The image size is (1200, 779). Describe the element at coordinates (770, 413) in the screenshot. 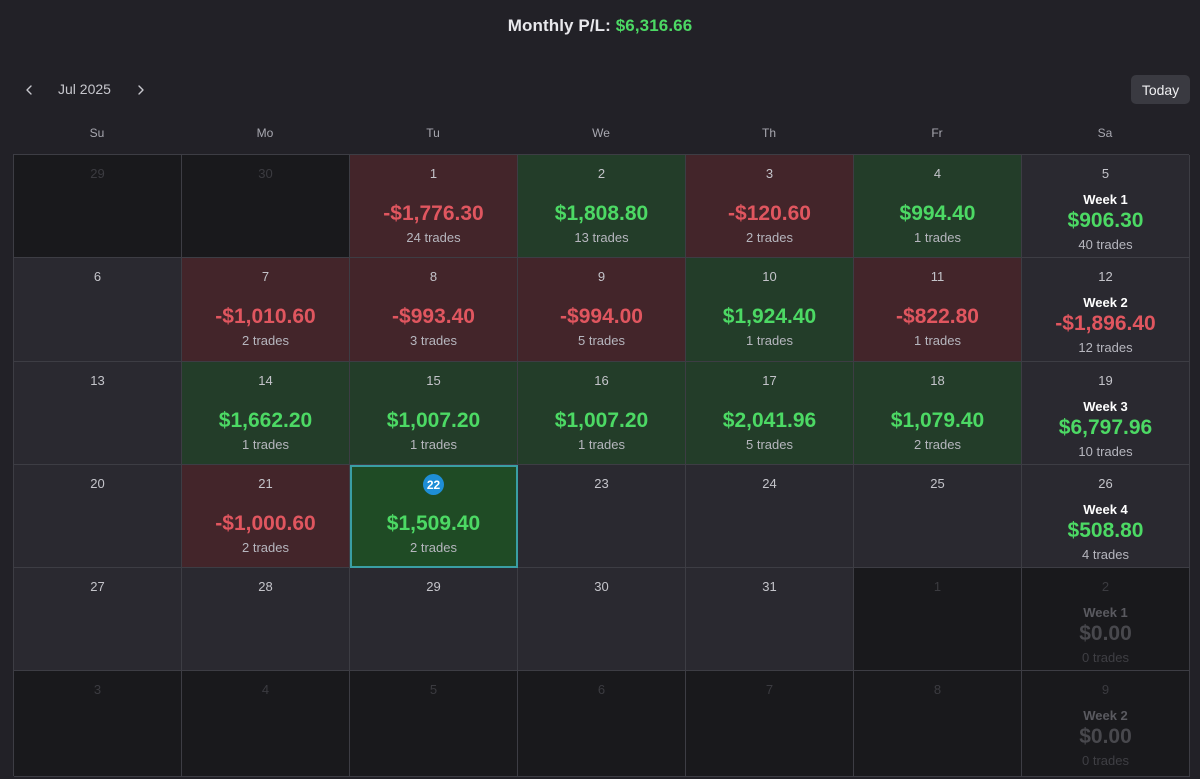

I see `calendar-day-cell: 17 $2,041.96 5 trades` at that location.